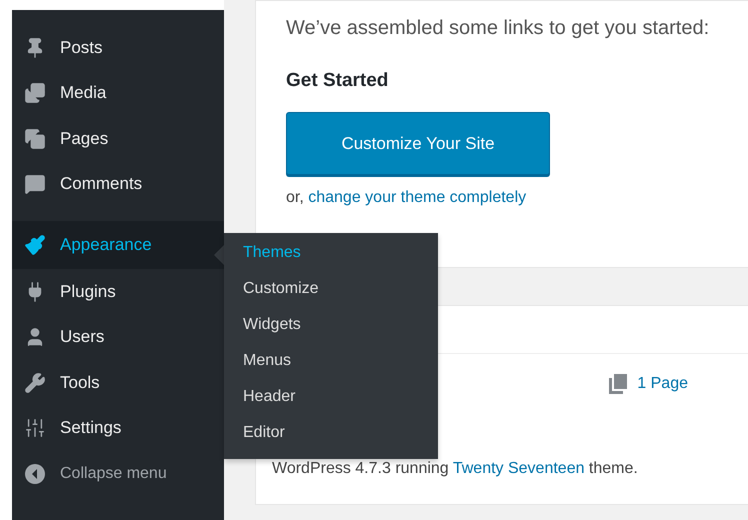  I want to click on collapse-icon, so click(35, 473).